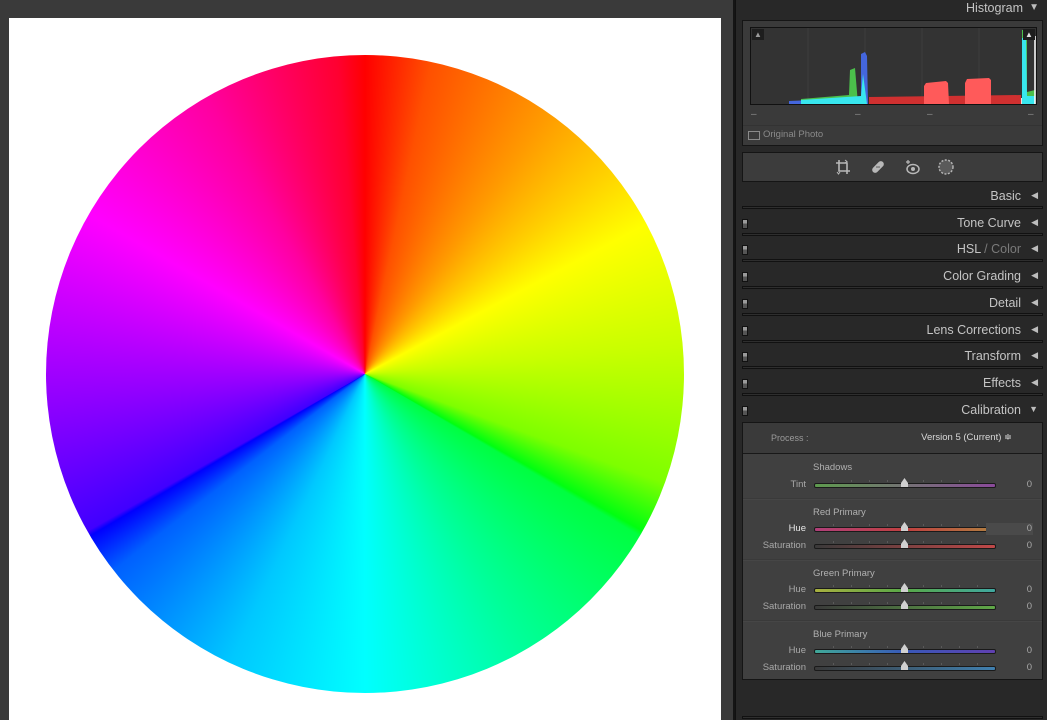 Image resolution: width=1047 pixels, height=720 pixels. Describe the element at coordinates (843, 167) in the screenshot. I see `crop-tool-button` at that location.